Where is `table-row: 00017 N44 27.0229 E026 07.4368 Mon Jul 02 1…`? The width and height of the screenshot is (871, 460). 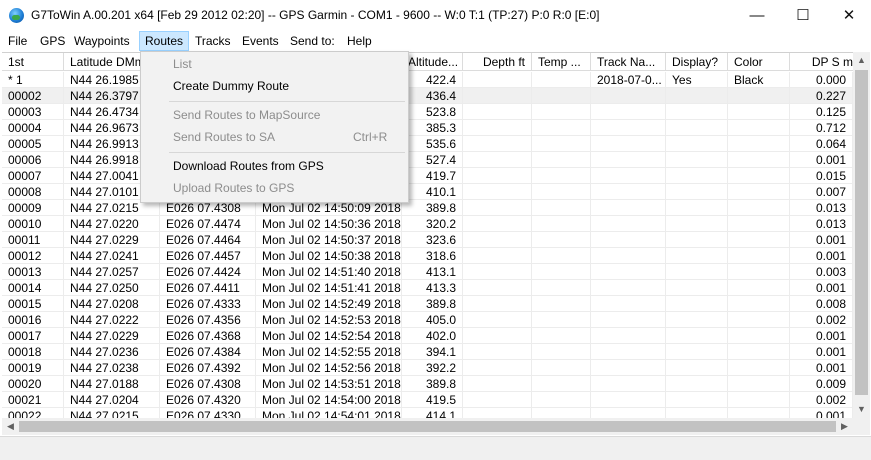
table-row: 00017 N44 27.0229 E026 07.4368 Mon Jul 02 1… is located at coordinates (427, 336).